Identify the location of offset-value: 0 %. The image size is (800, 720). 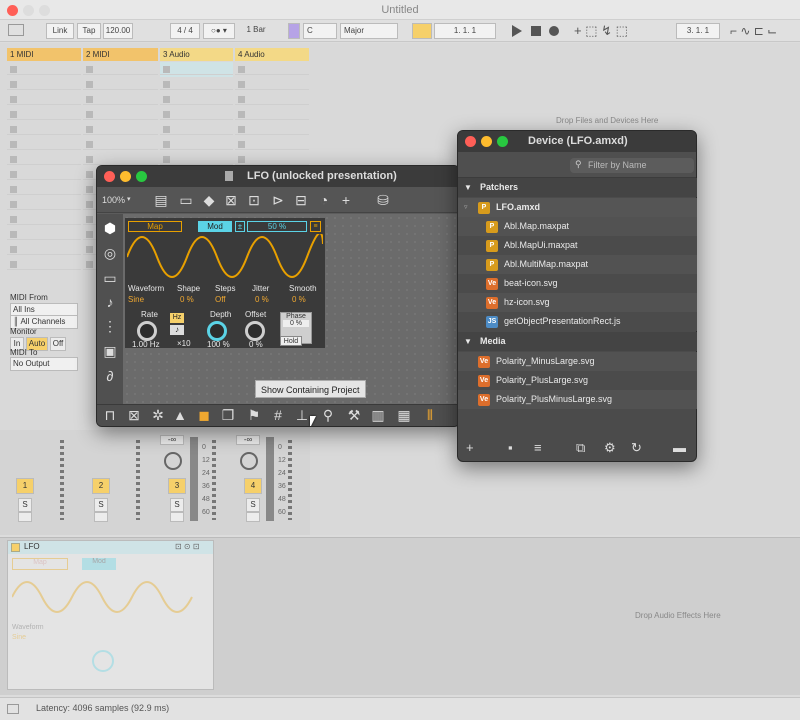
(256, 344).